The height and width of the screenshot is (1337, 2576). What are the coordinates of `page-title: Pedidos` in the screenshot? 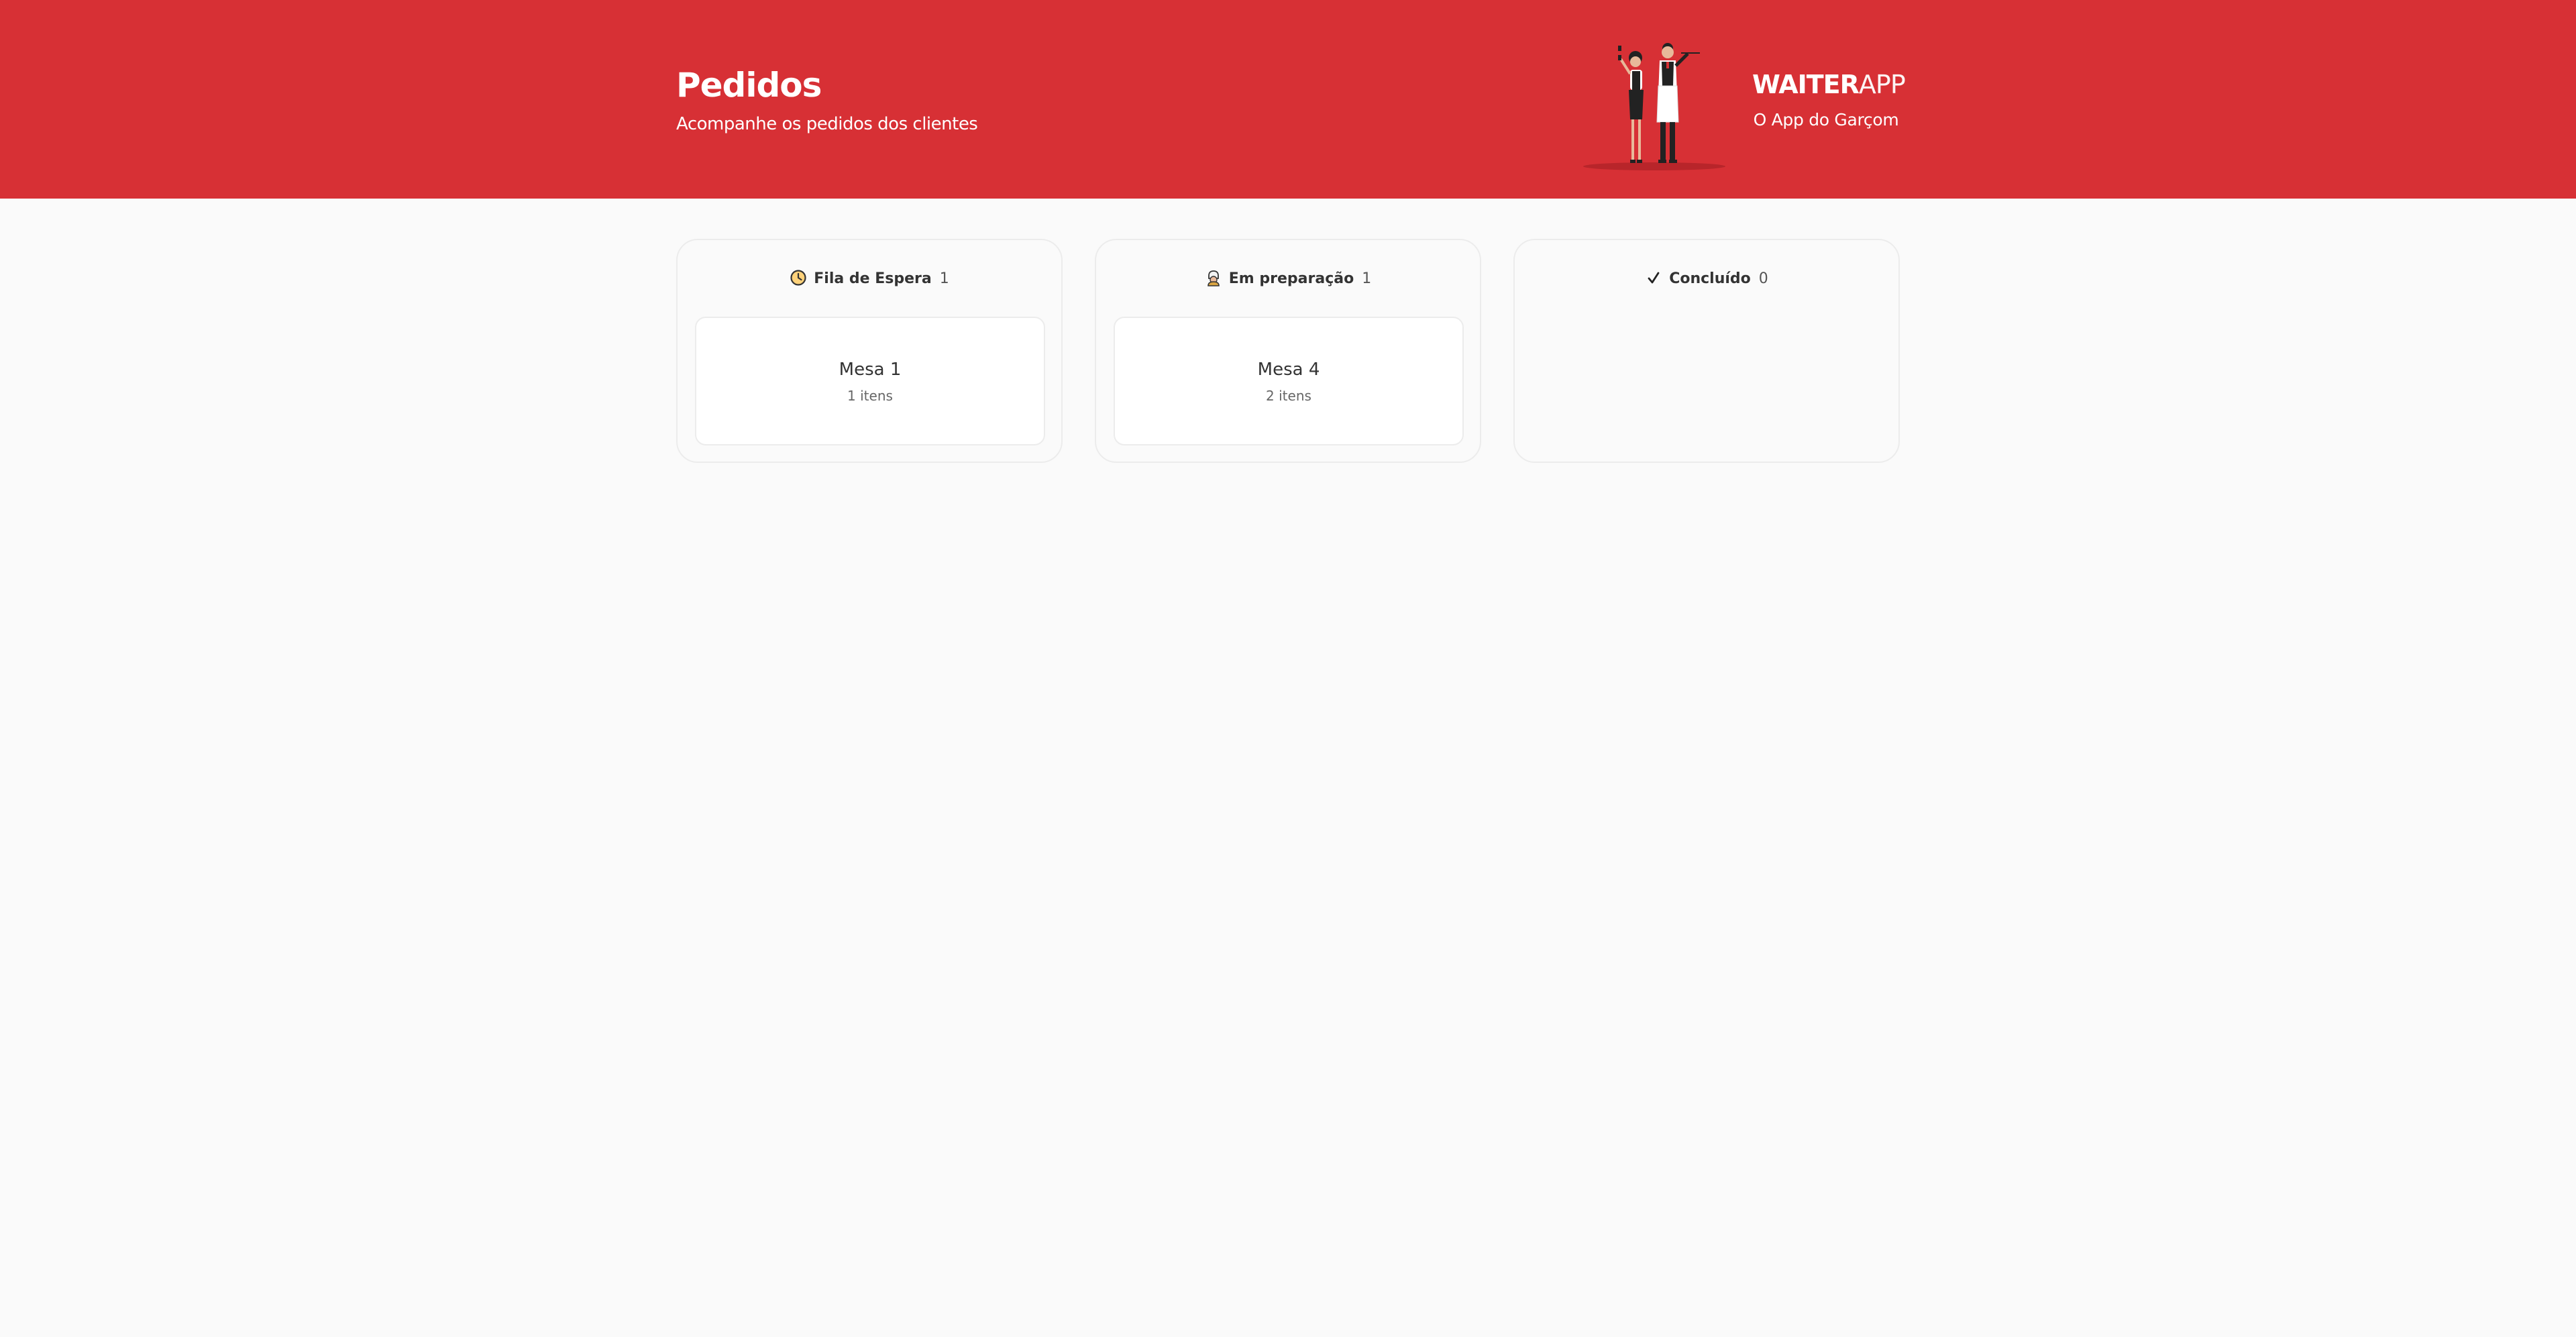 It's located at (749, 85).